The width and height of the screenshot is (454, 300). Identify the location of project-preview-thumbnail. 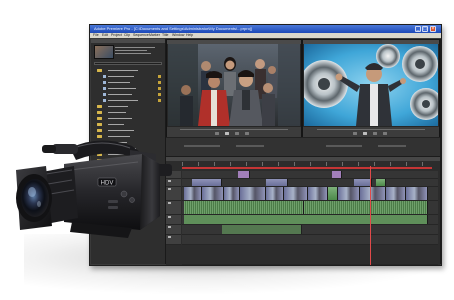
(104, 52).